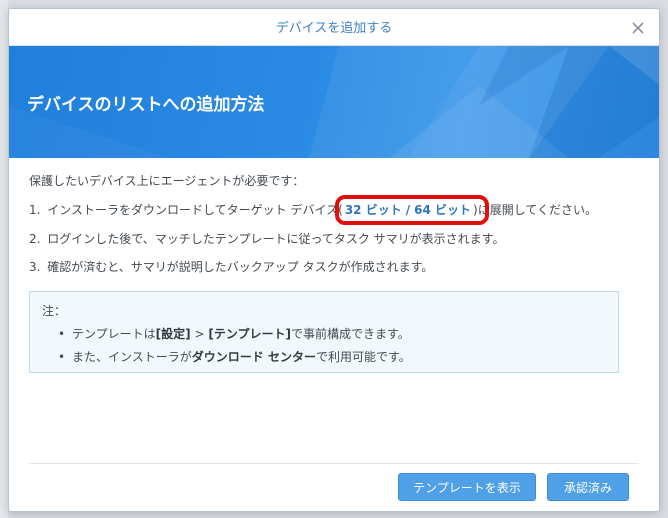 This screenshot has height=518, width=668. What do you see at coordinates (35, 239) in the screenshot?
I see `step-number: 2.` at bounding box center [35, 239].